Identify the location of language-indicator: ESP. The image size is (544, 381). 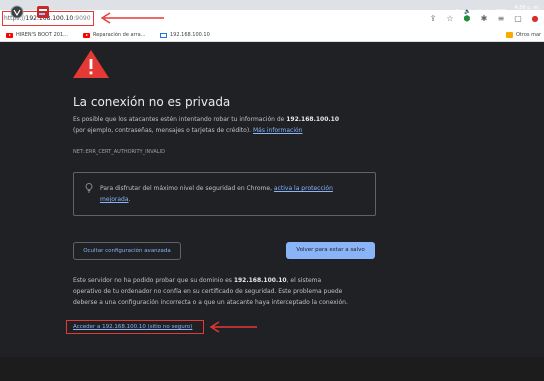
(501, 12).